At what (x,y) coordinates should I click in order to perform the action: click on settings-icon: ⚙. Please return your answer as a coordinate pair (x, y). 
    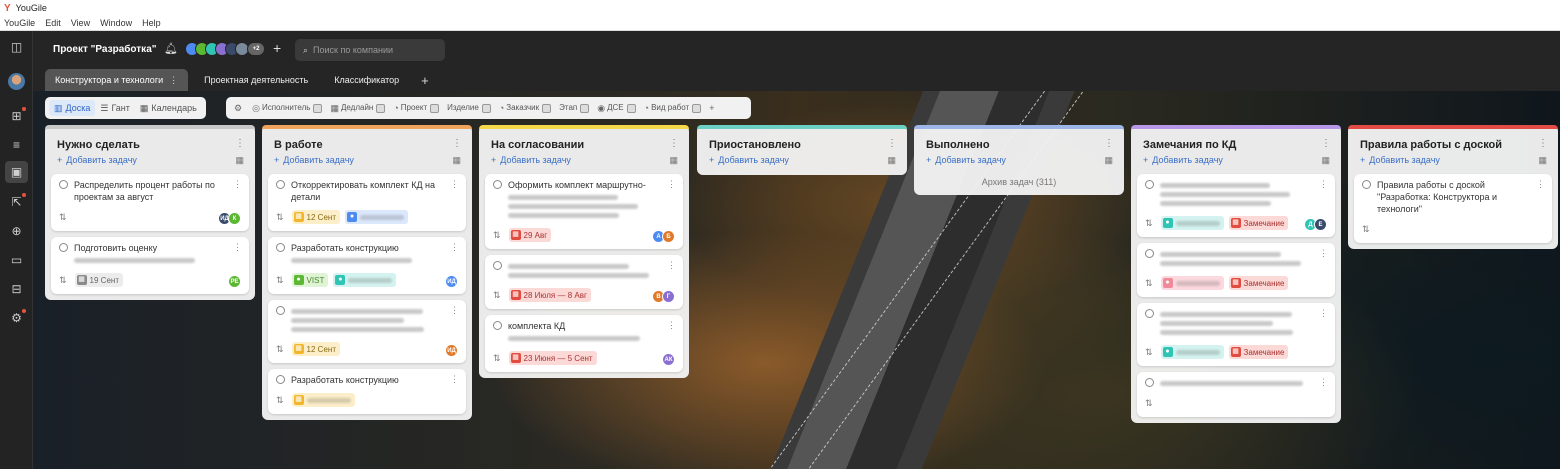
    Looking at the image, I should click on (17, 318).